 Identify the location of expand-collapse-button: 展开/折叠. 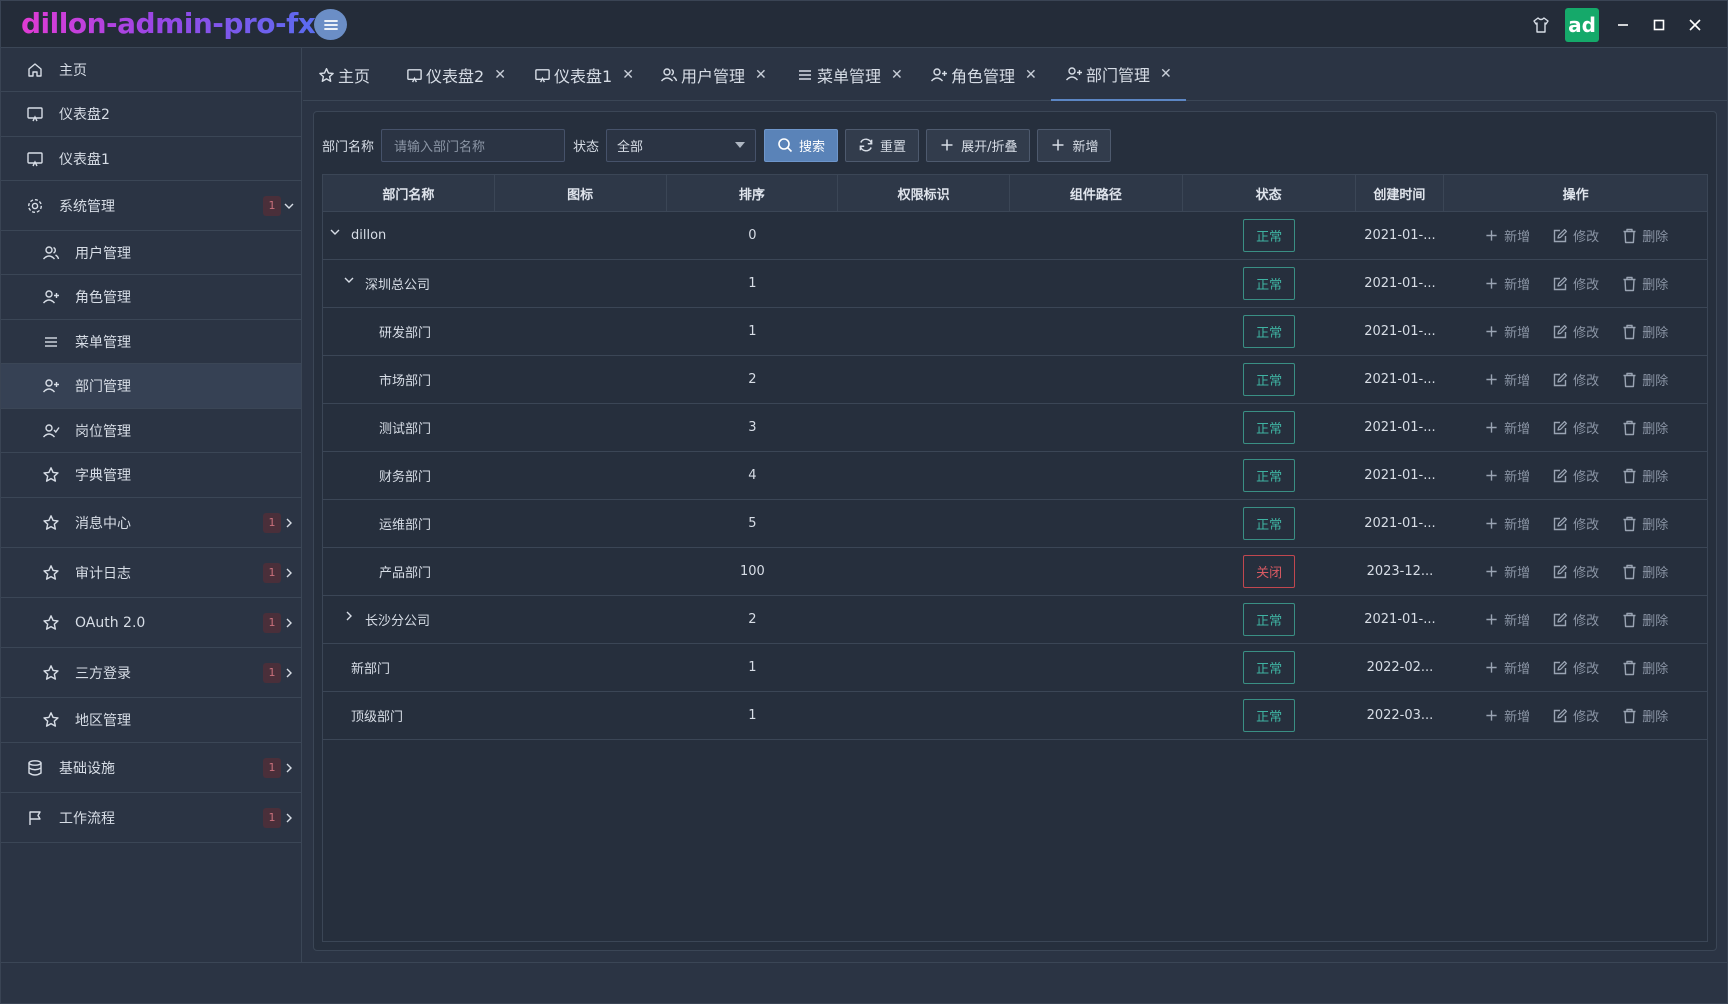
(978, 145).